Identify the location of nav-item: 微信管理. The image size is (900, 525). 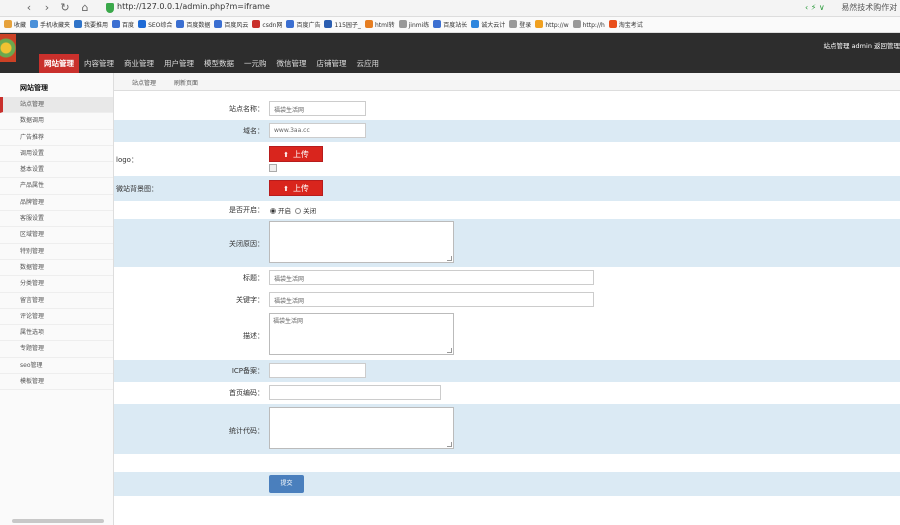
(292, 63).